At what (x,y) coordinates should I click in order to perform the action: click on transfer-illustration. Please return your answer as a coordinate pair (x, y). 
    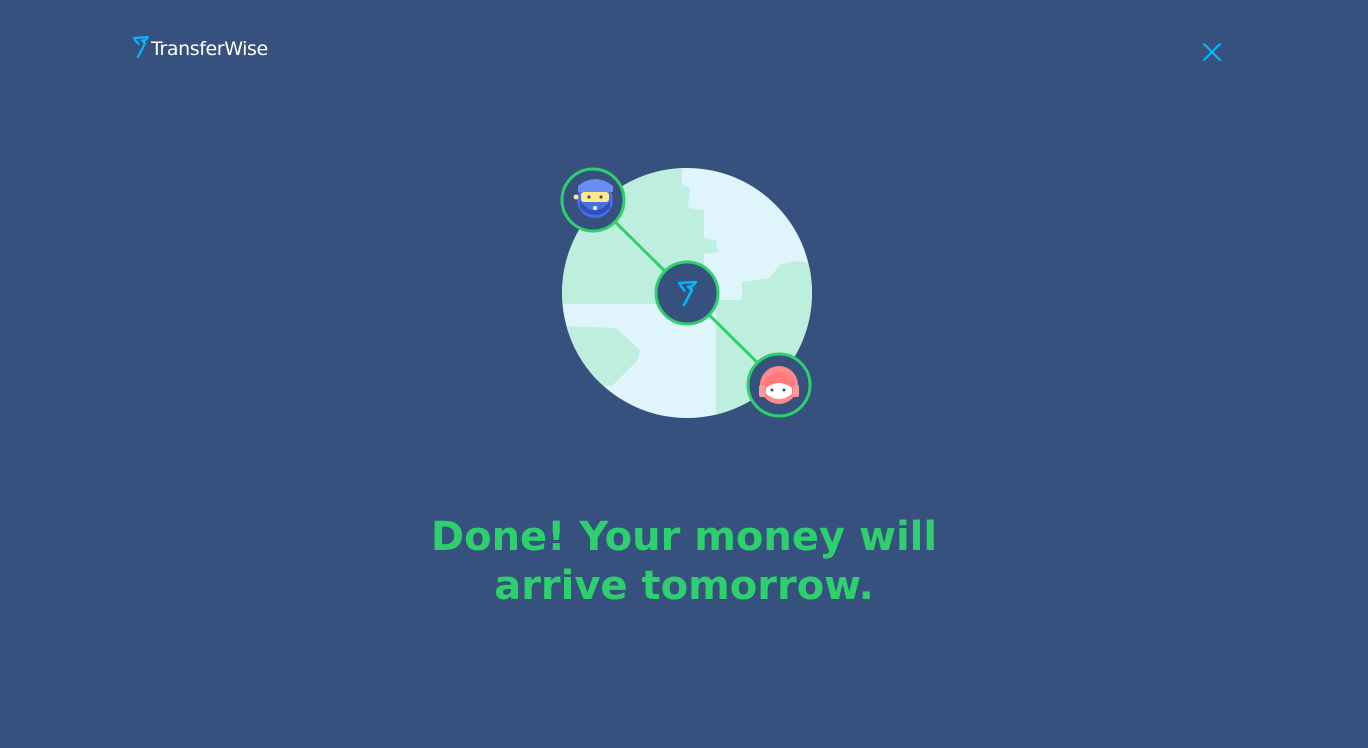
    Looking at the image, I should click on (688, 293).